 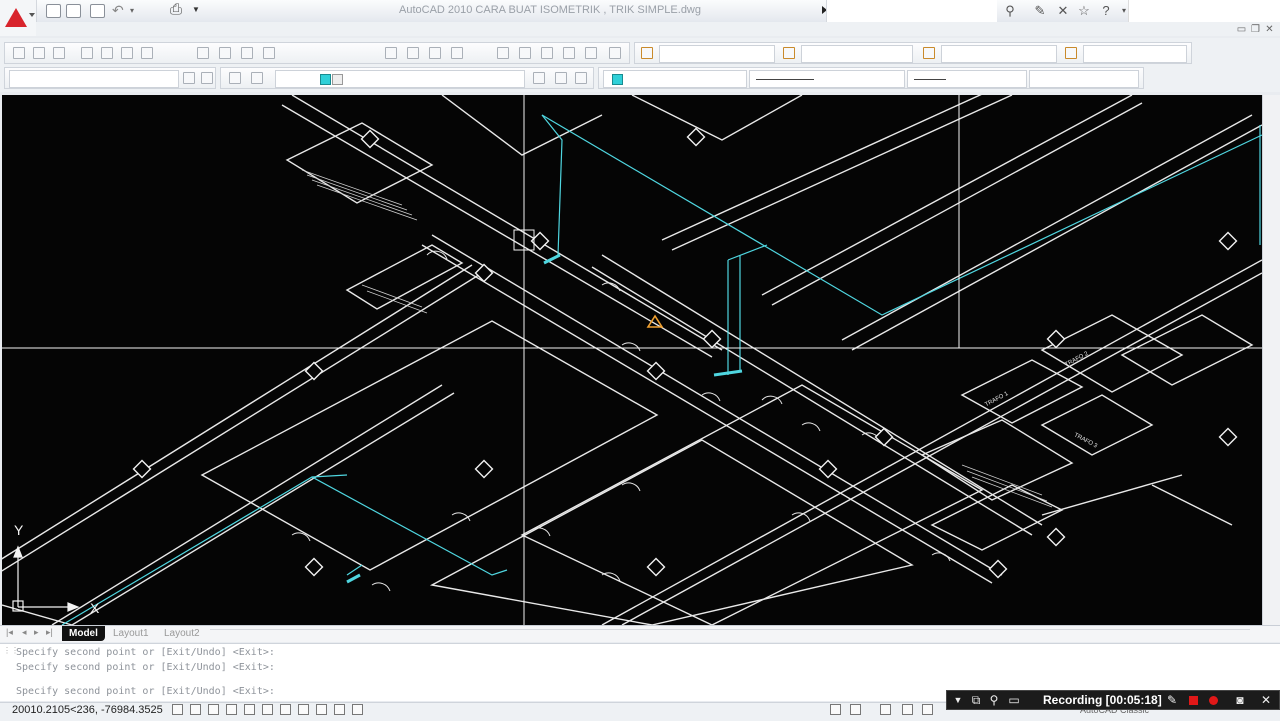 What do you see at coordinates (675, 79) in the screenshot?
I see `color-control-dropdown` at bounding box center [675, 79].